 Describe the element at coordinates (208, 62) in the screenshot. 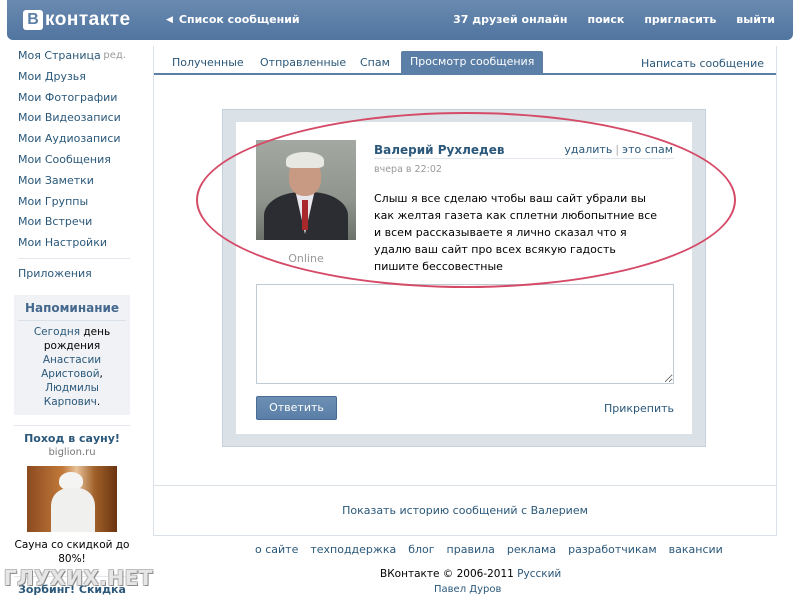

I see `tab-inbox: Полученные` at that location.